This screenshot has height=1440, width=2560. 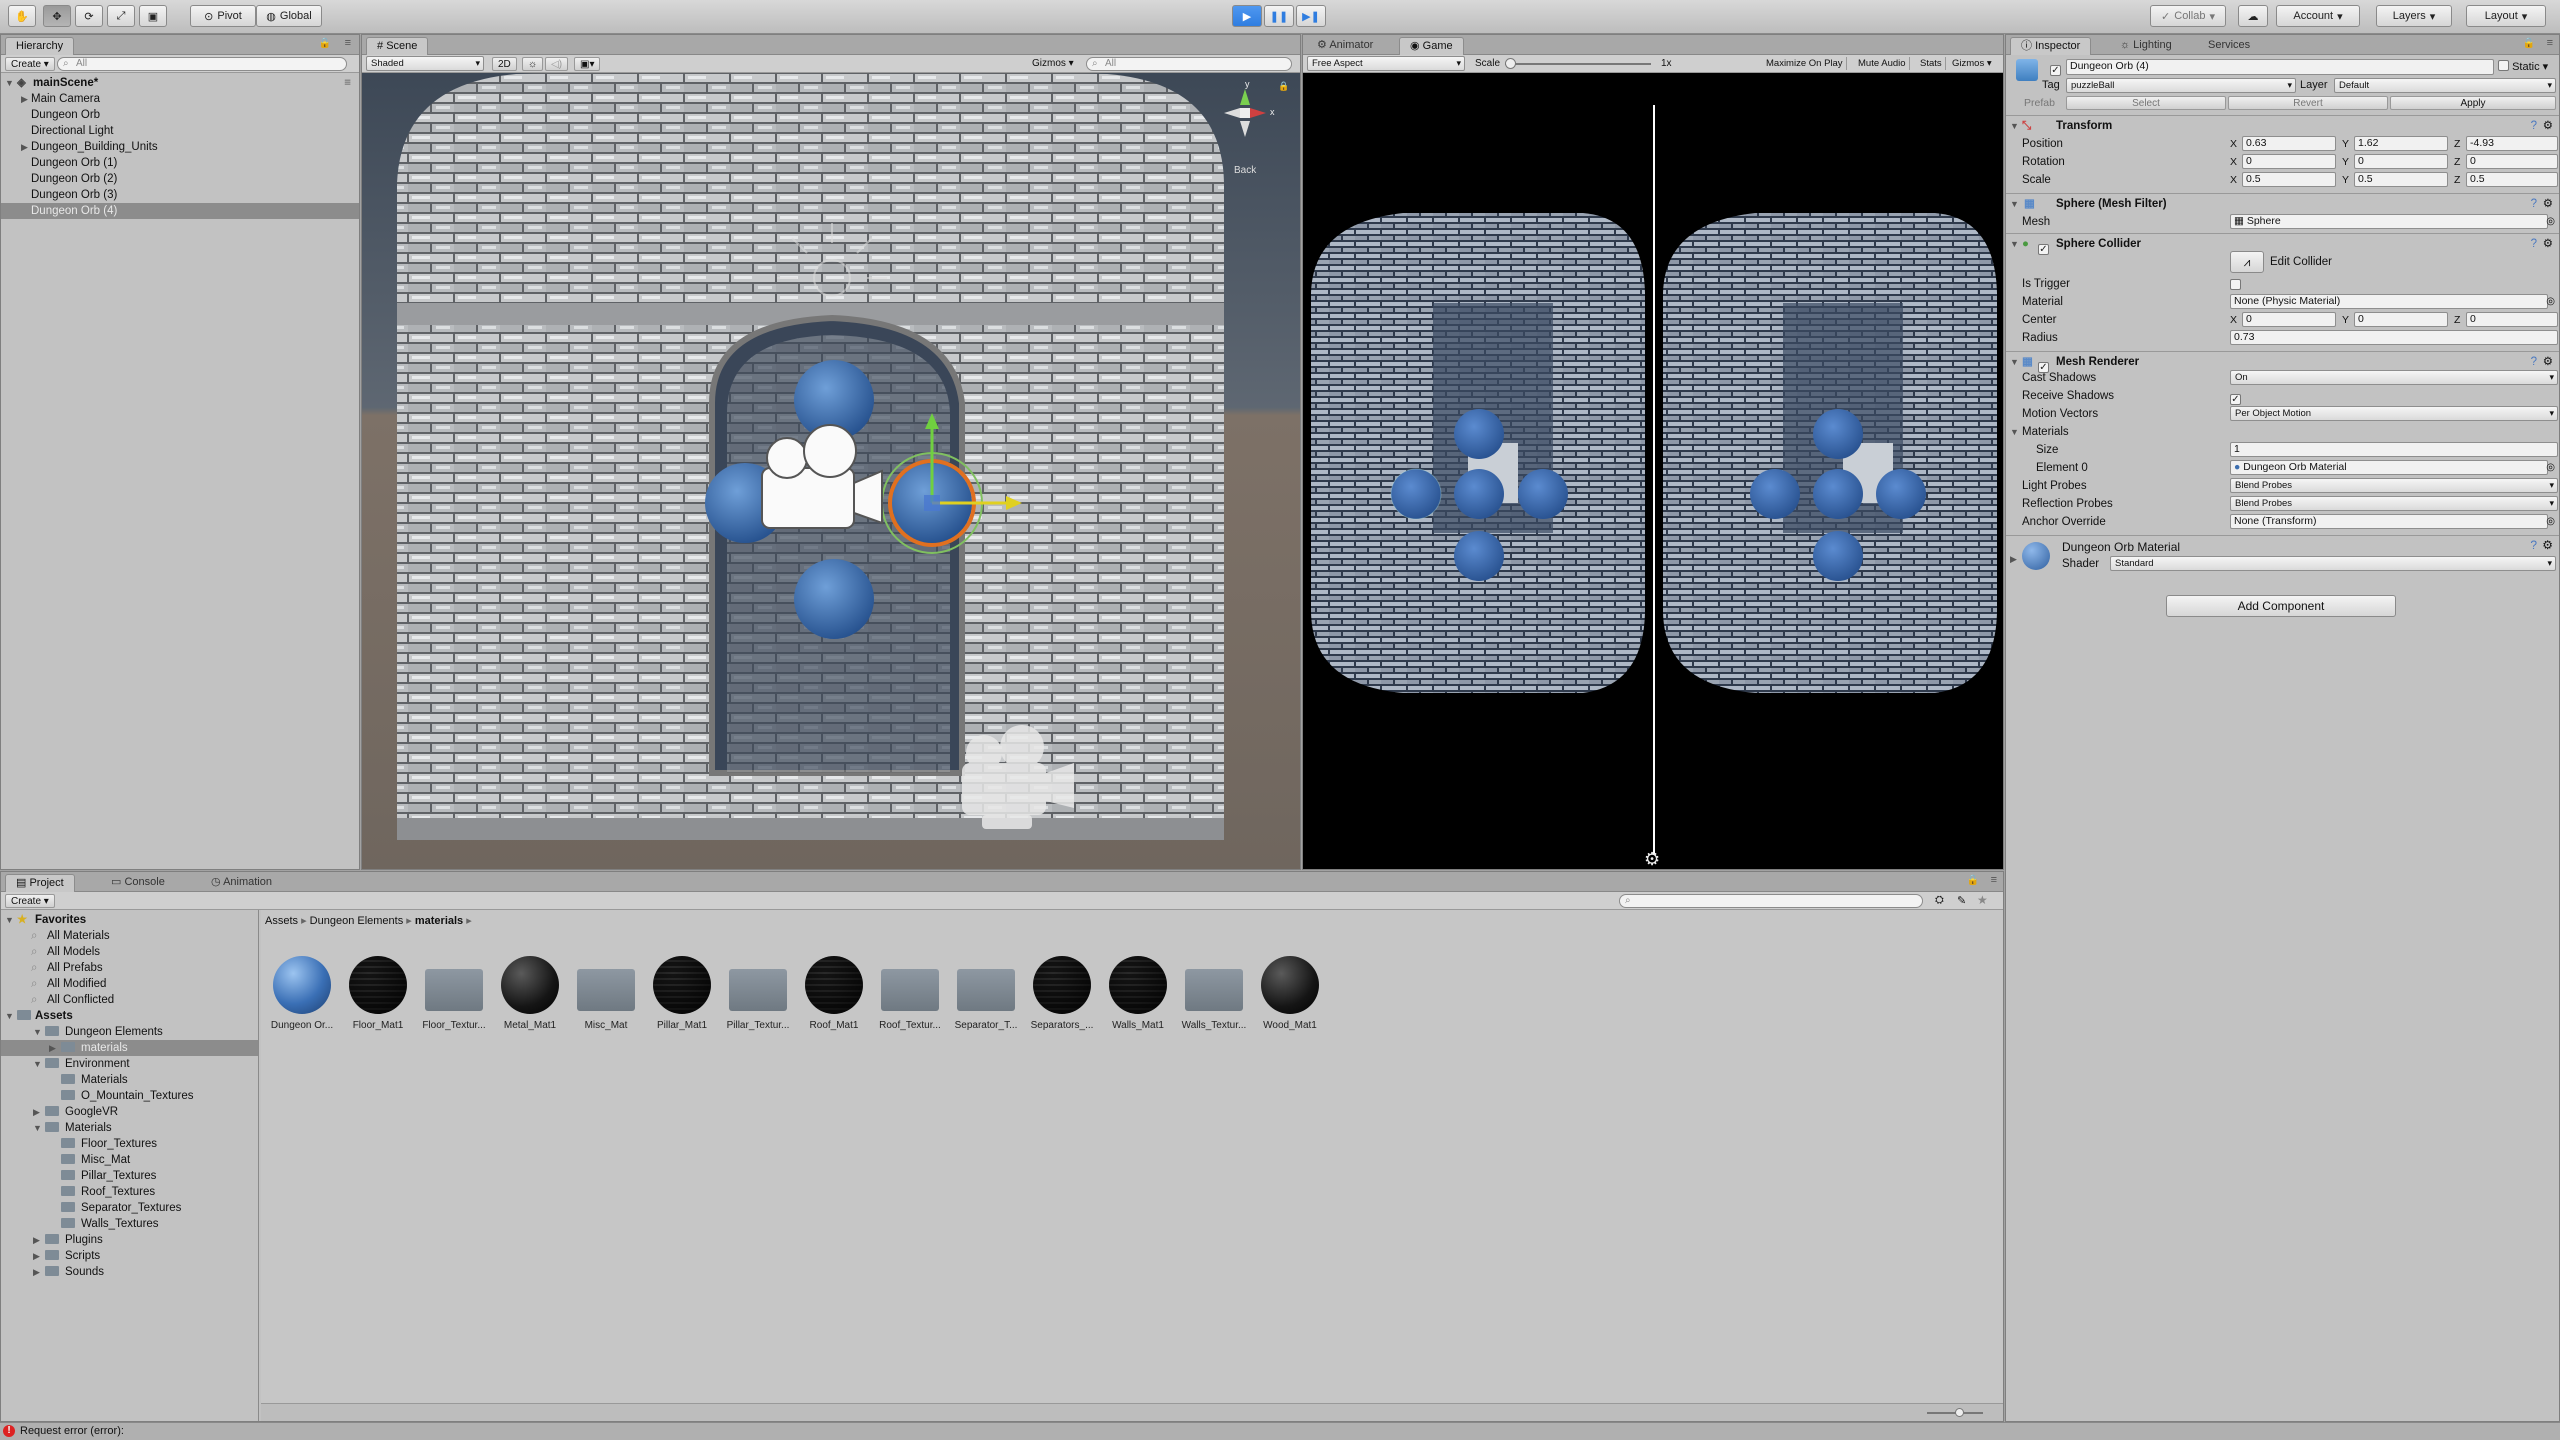 What do you see at coordinates (357, 921) in the screenshot?
I see `breadcrumb-item: Dungeon Elements` at bounding box center [357, 921].